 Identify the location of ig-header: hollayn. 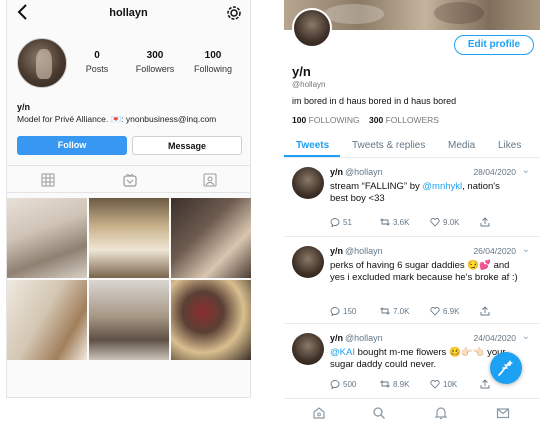
(128, 14).